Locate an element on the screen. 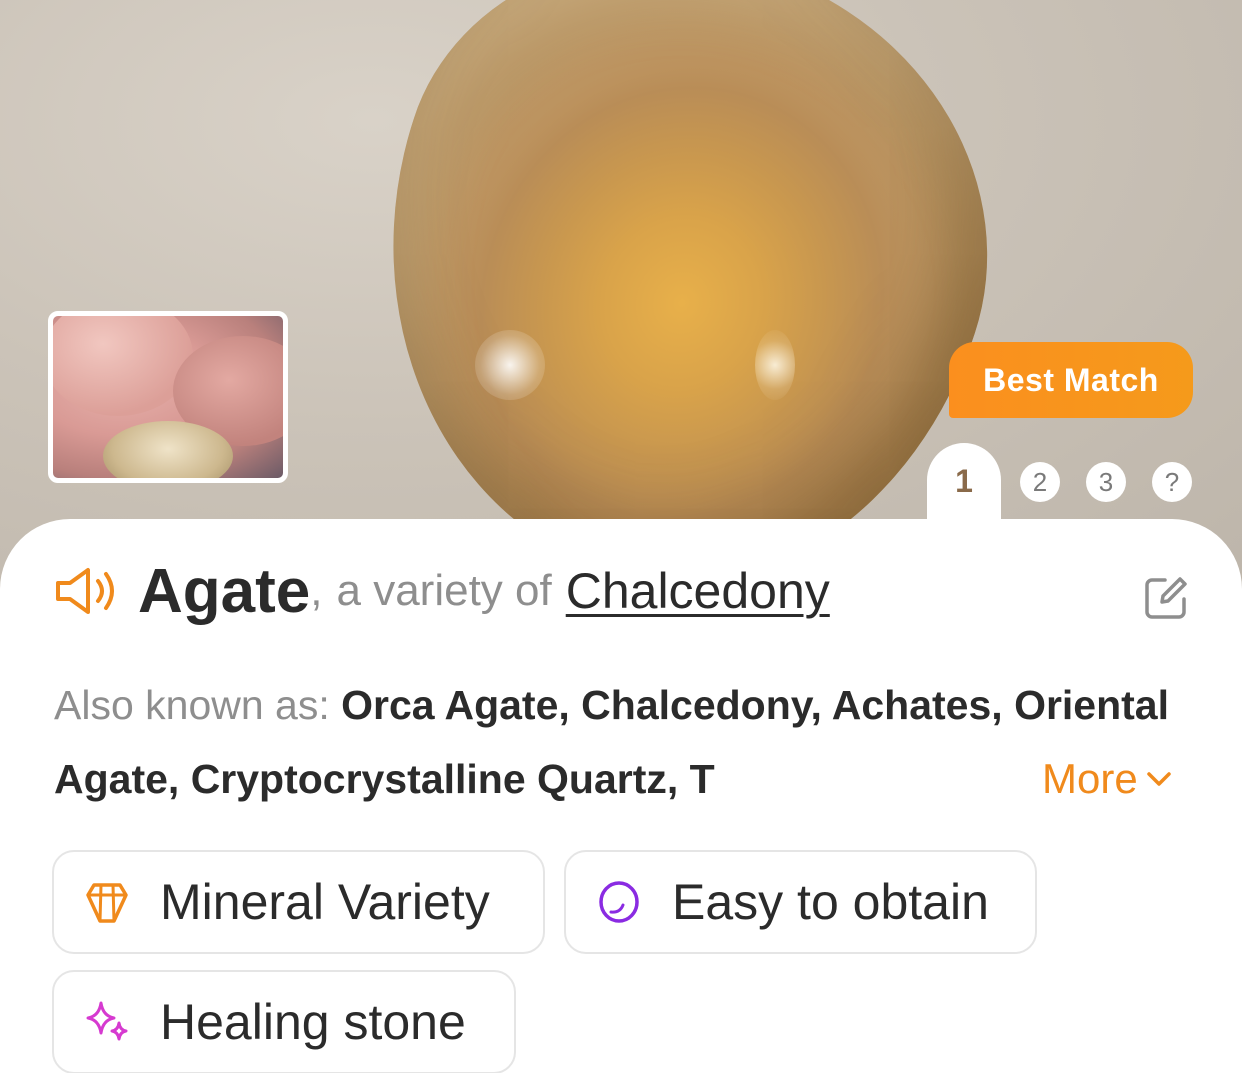  pebble-icon is located at coordinates (619, 902).